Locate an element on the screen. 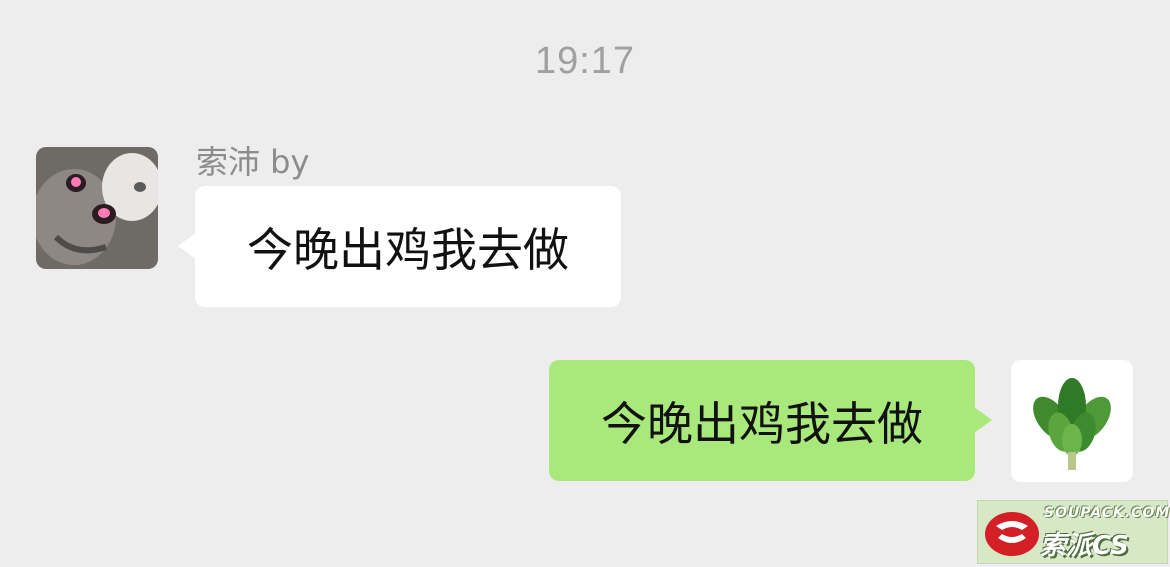 This screenshot has width=1170, height=567. incoming-message-text: 今晚出鸡我去做 is located at coordinates (408, 249).